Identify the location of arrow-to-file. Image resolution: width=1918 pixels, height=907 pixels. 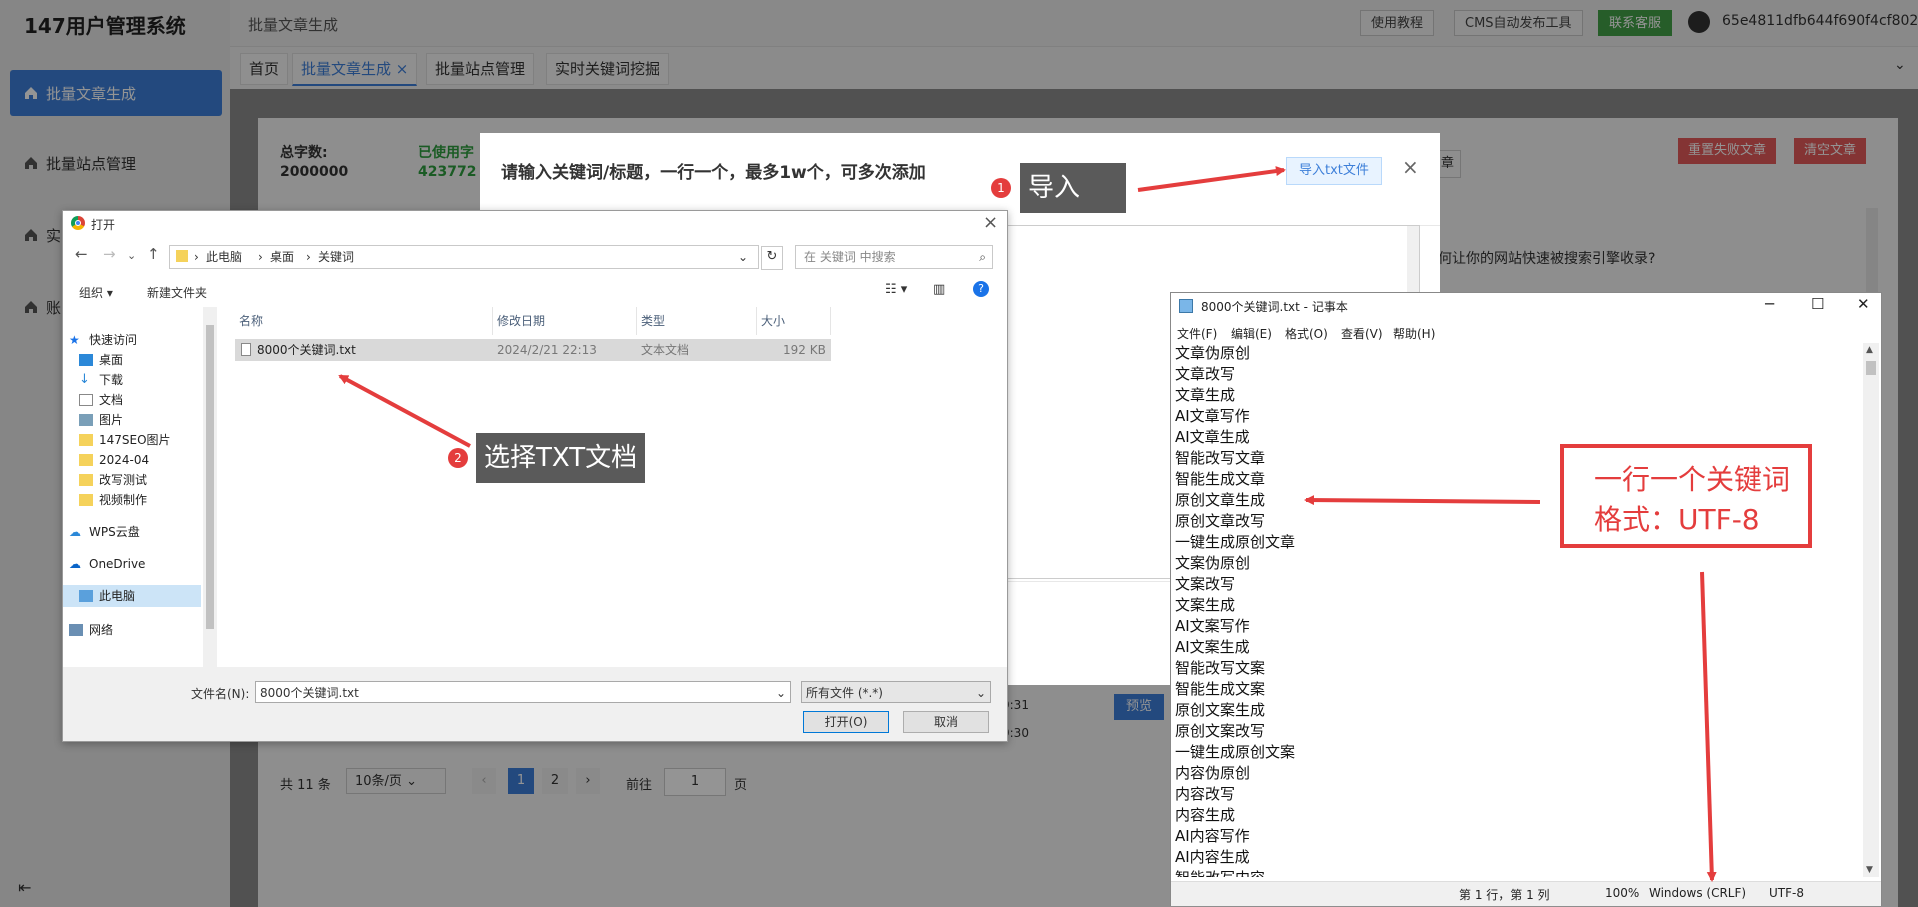
(404, 411).